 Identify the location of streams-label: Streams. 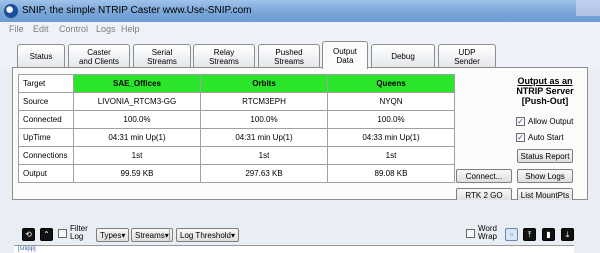
(150, 235).